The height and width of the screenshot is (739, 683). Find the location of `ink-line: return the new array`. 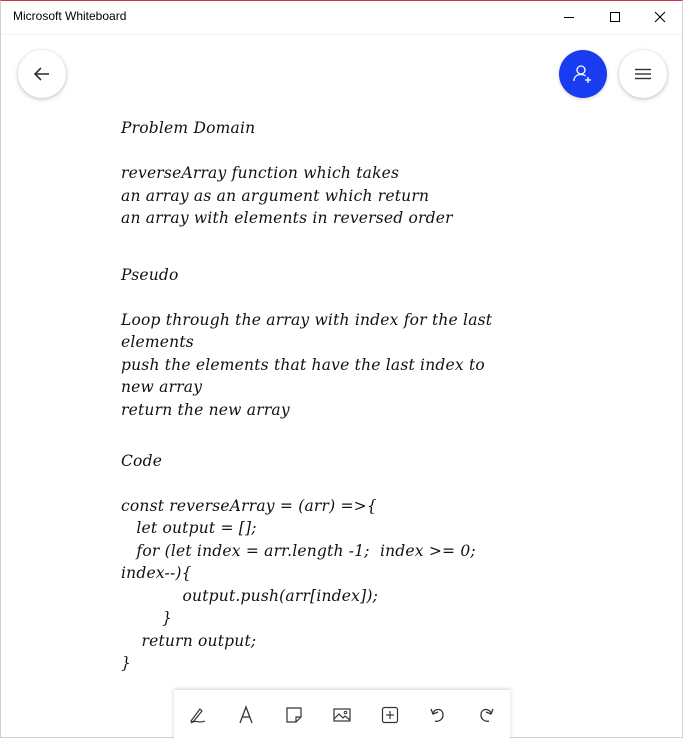

ink-line: return the new array is located at coordinates (205, 410).